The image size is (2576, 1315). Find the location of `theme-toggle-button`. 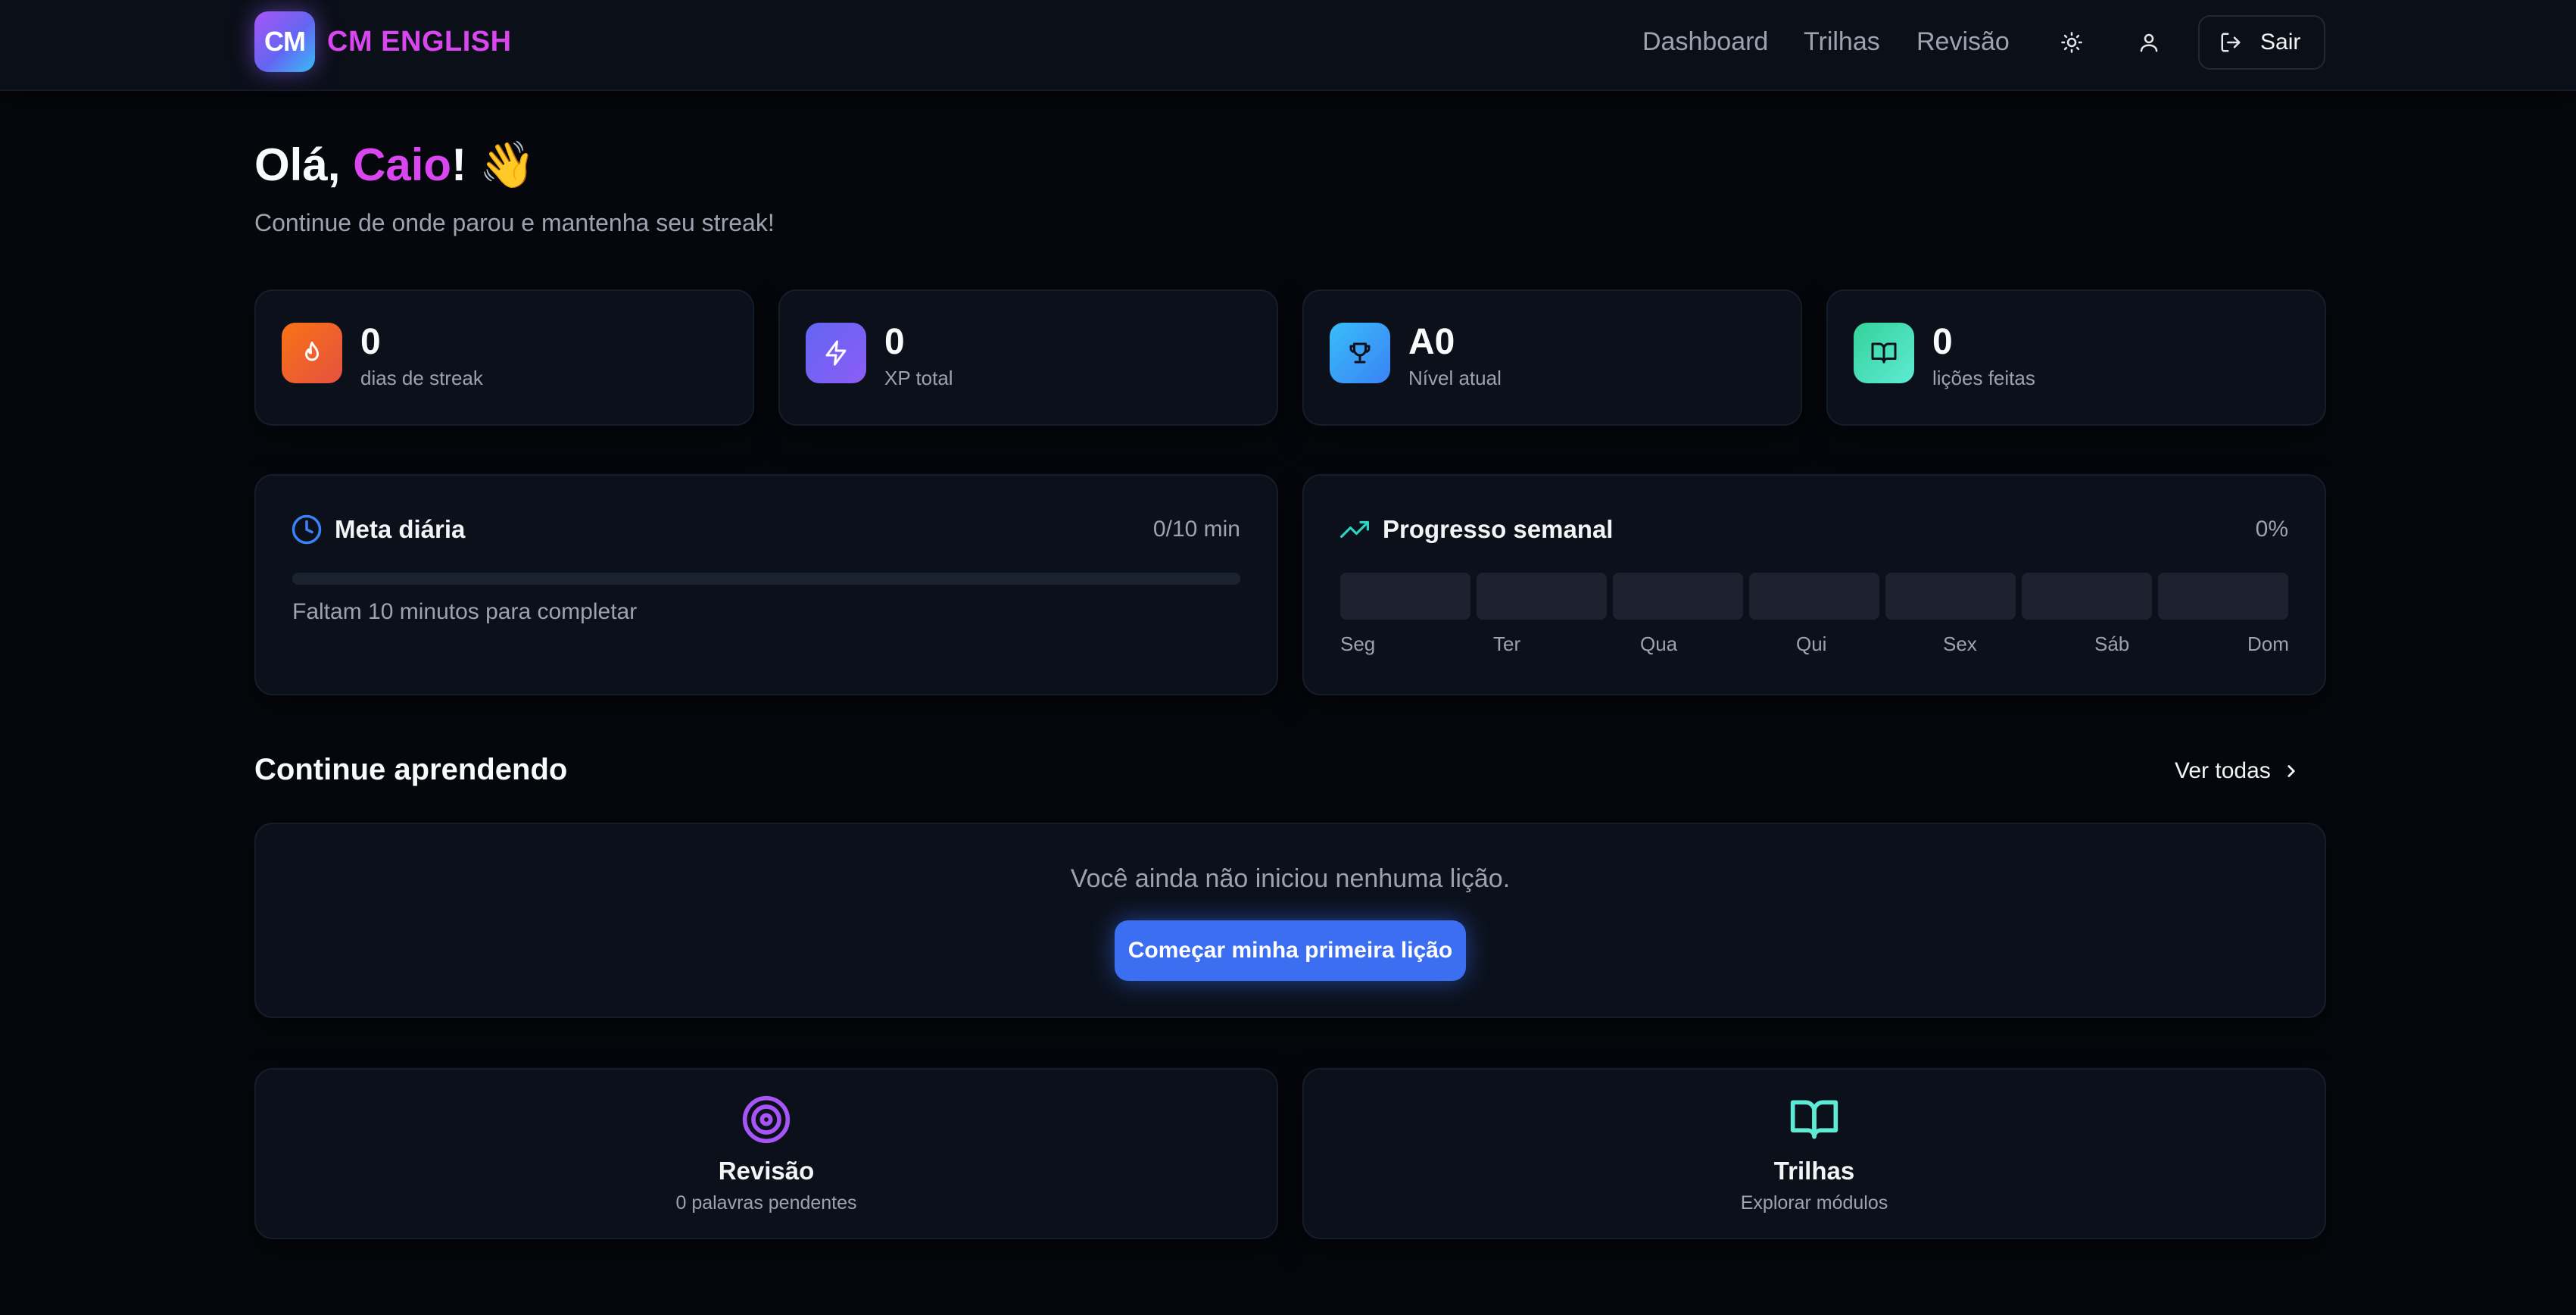

theme-toggle-button is located at coordinates (2071, 42).